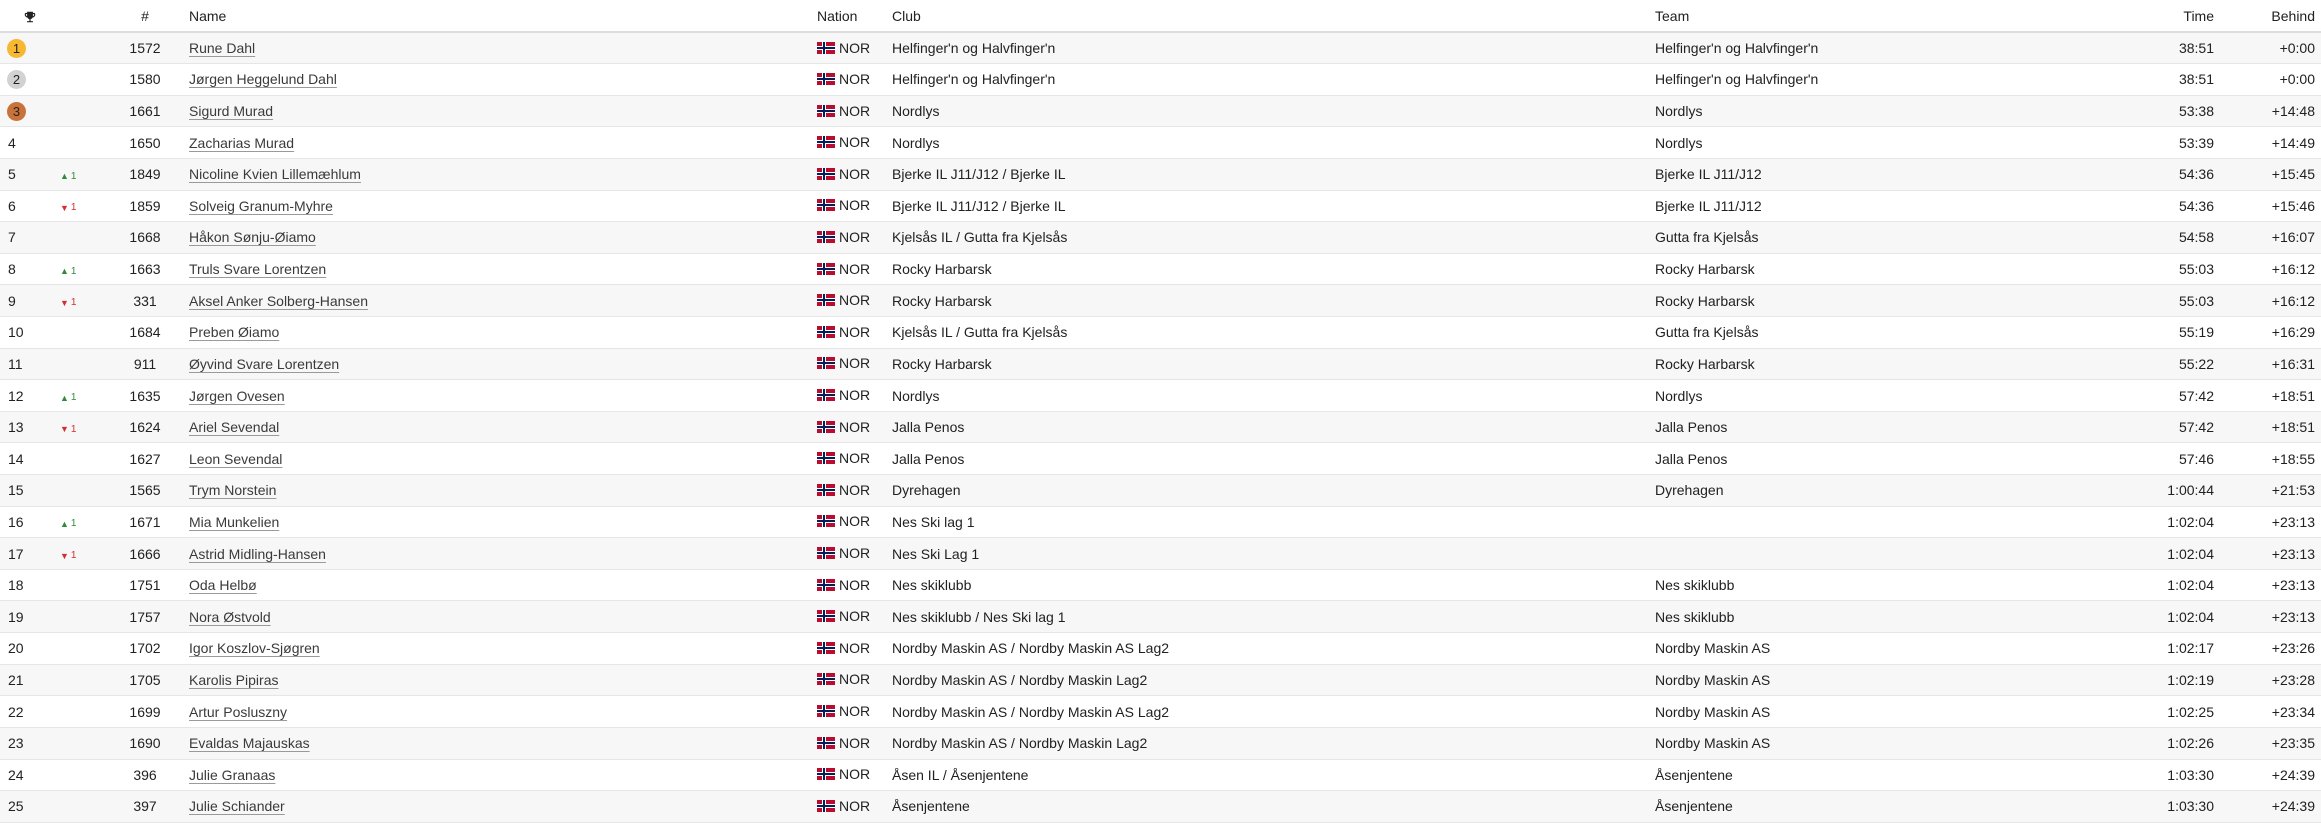 This screenshot has width=2321, height=823. I want to click on team-cell: Rocky Harbarsk, so click(1885, 300).